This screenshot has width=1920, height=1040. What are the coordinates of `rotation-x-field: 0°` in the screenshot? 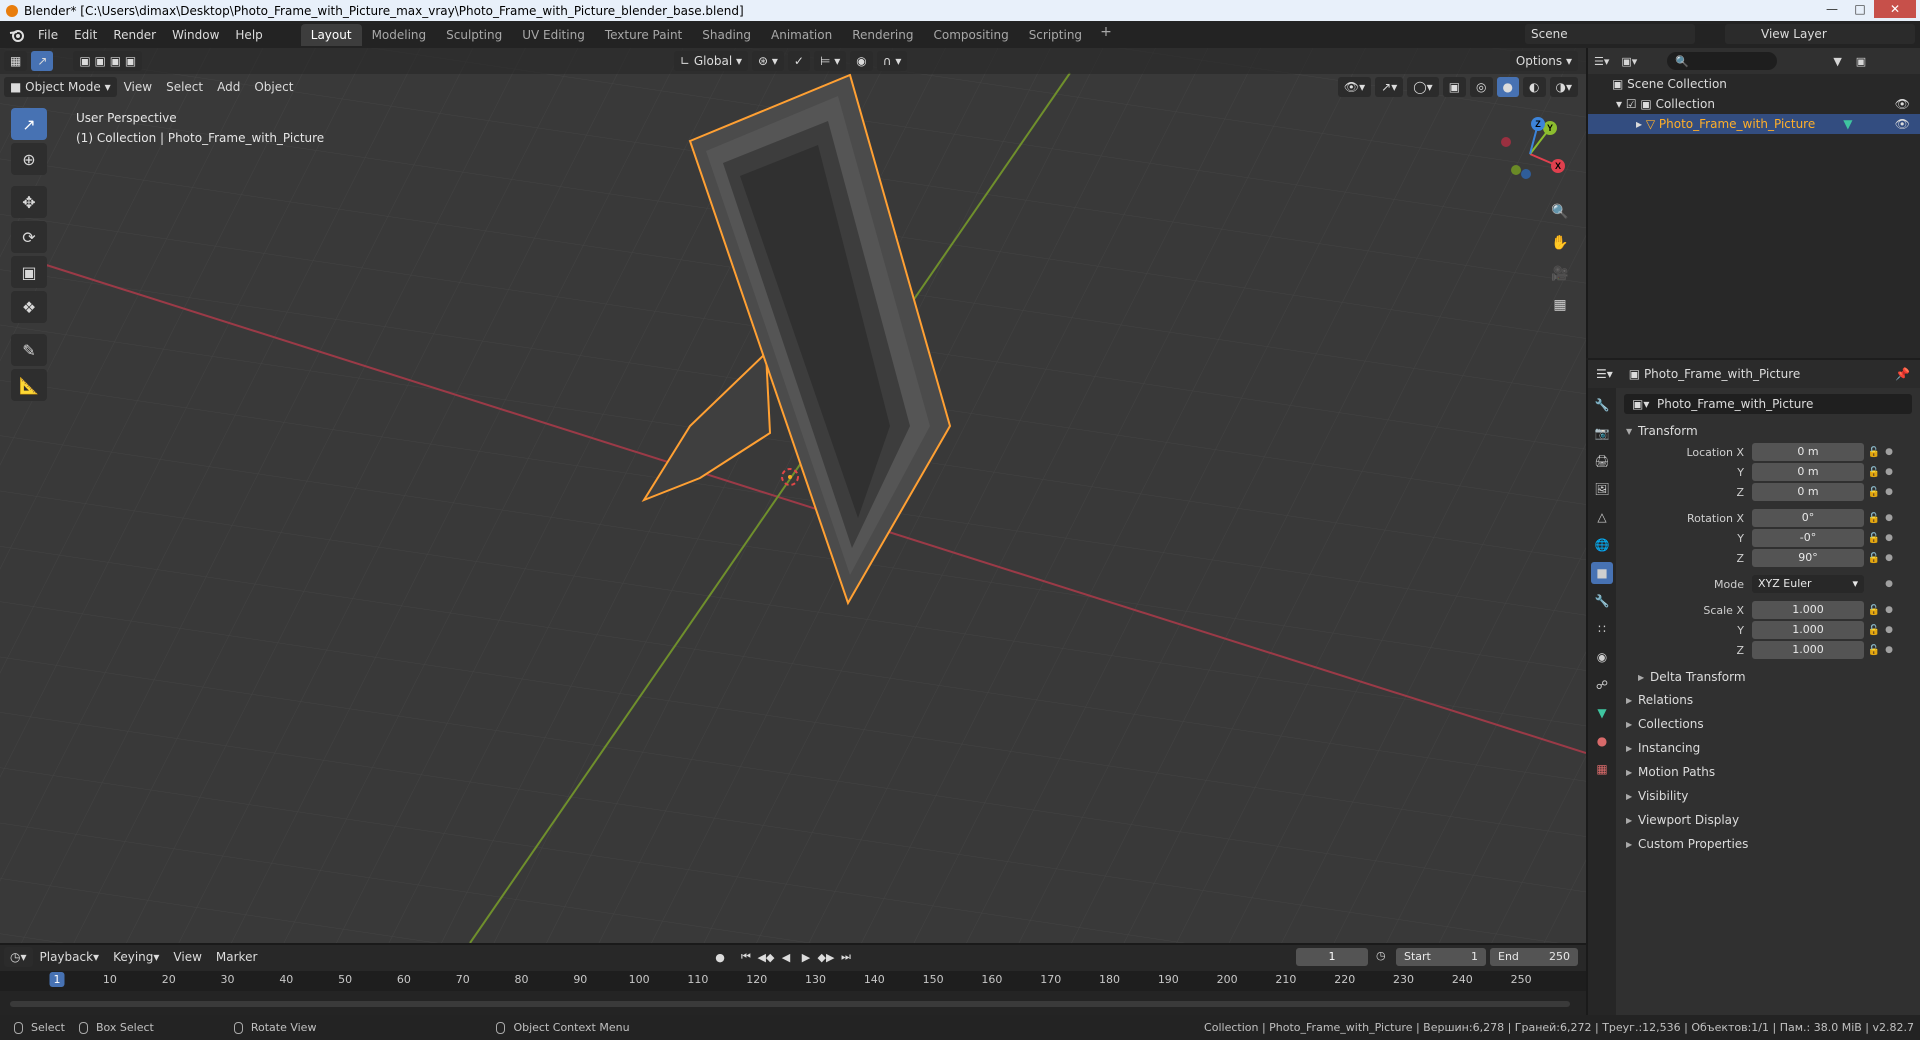 It's located at (1808, 518).